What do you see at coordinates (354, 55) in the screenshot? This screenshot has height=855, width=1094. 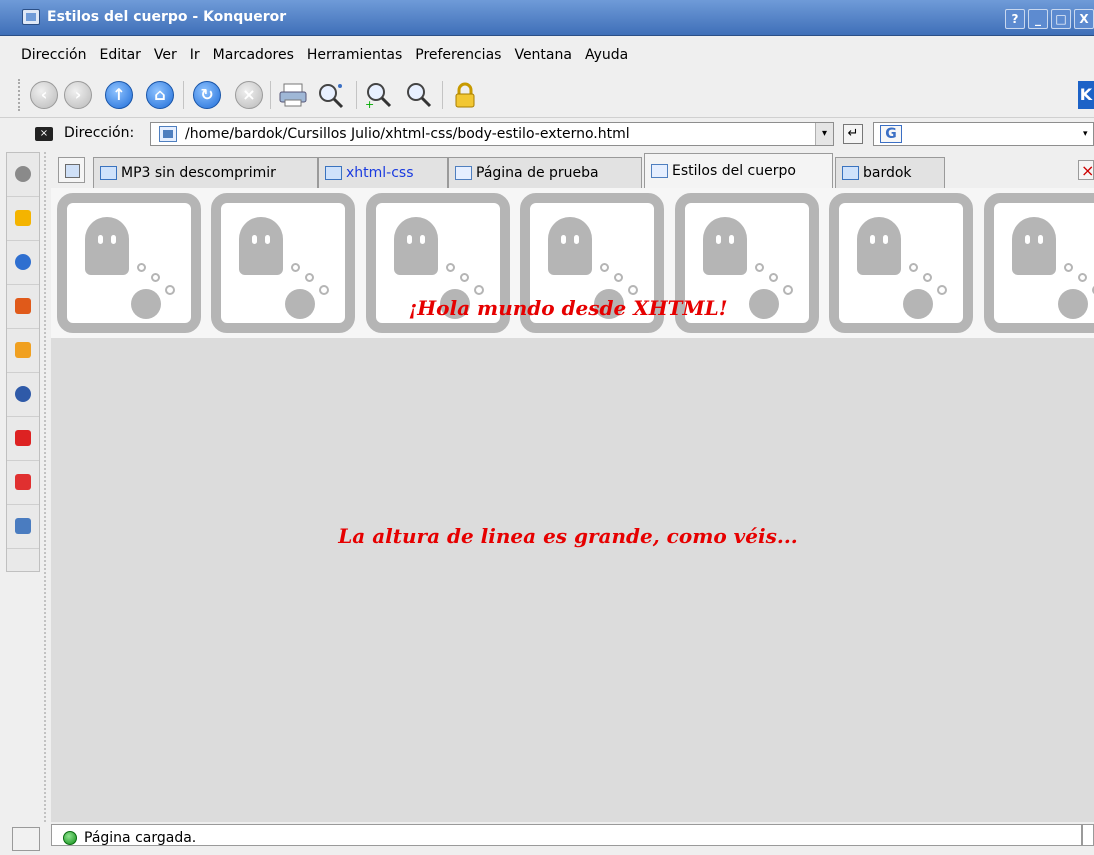 I see `menu-herramientas: Herramientas` at bounding box center [354, 55].